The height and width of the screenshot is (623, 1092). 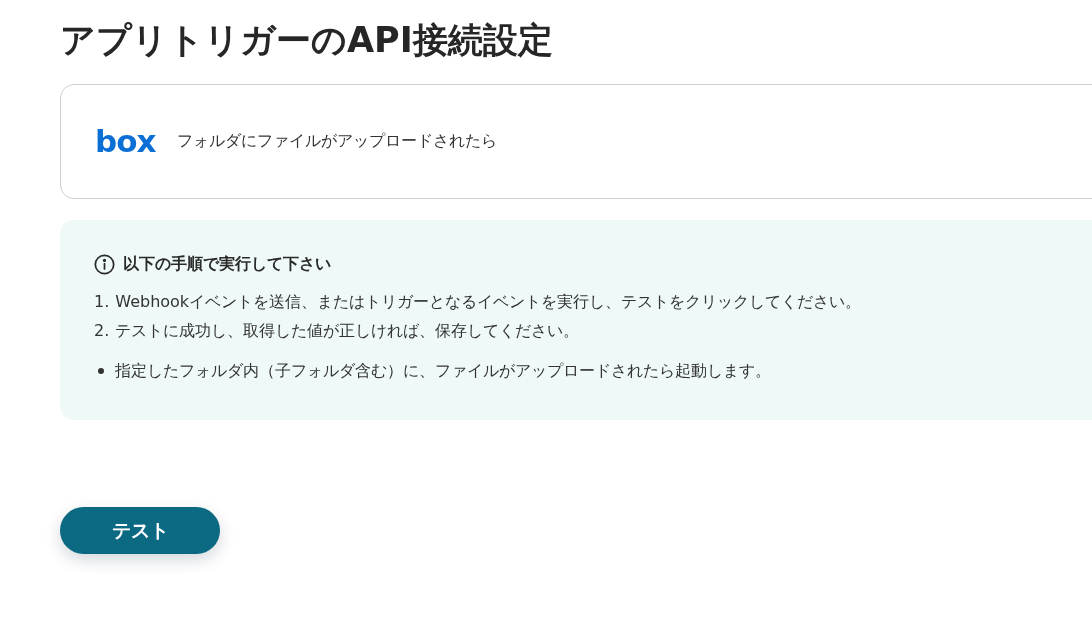 What do you see at coordinates (102, 331) in the screenshot?
I see `step-number: 2.` at bounding box center [102, 331].